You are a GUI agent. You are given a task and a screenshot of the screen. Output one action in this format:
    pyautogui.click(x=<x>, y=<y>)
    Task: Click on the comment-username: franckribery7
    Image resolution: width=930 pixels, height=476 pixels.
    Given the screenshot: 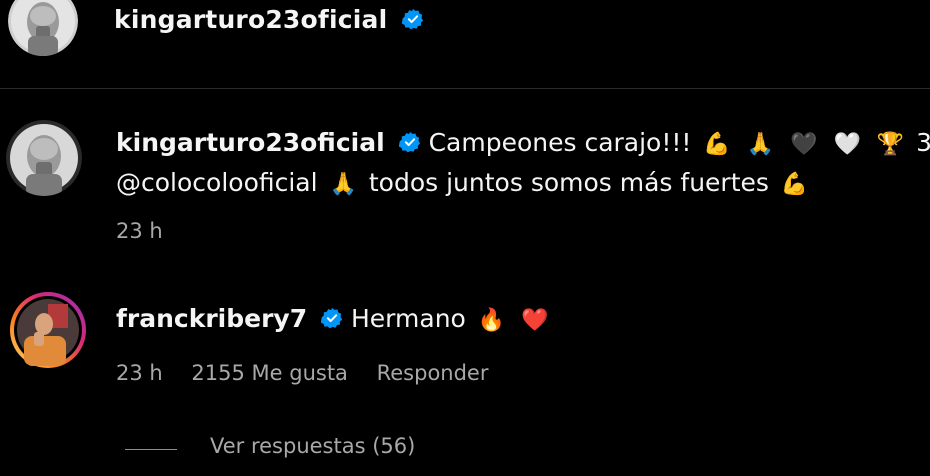 What is the action you would take?
    pyautogui.click(x=211, y=318)
    